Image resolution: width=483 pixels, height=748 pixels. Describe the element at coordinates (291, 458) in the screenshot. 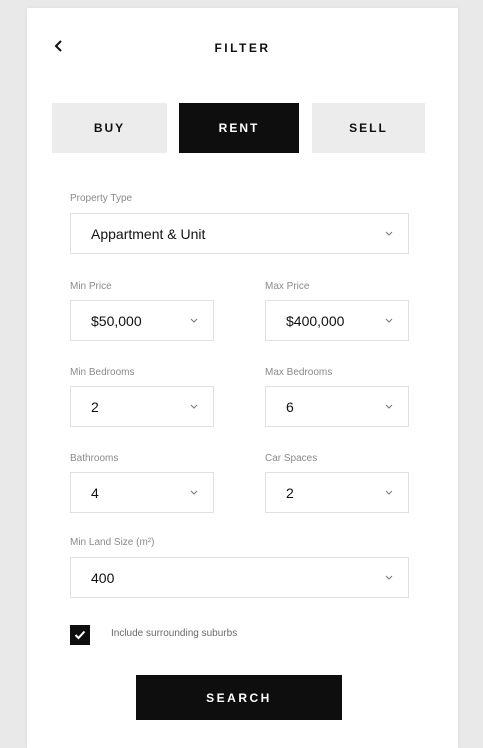

I see `car-spaces-label: Car Spaces` at that location.